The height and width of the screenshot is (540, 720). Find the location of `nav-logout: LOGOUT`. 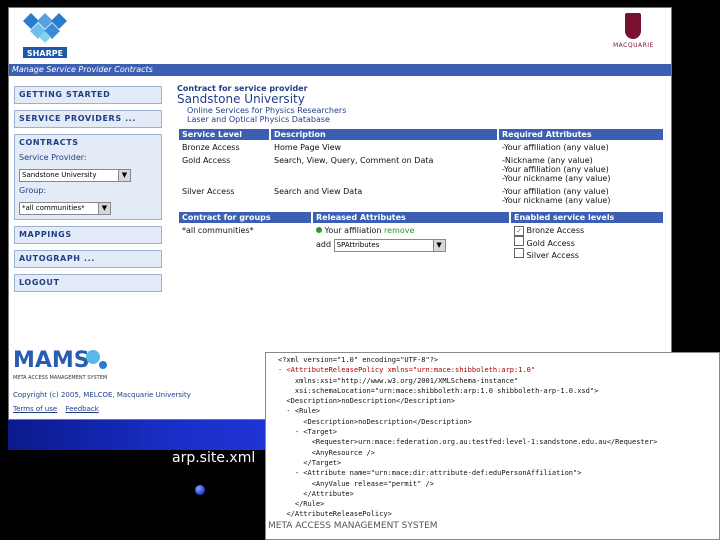

nav-logout: LOGOUT is located at coordinates (88, 283).